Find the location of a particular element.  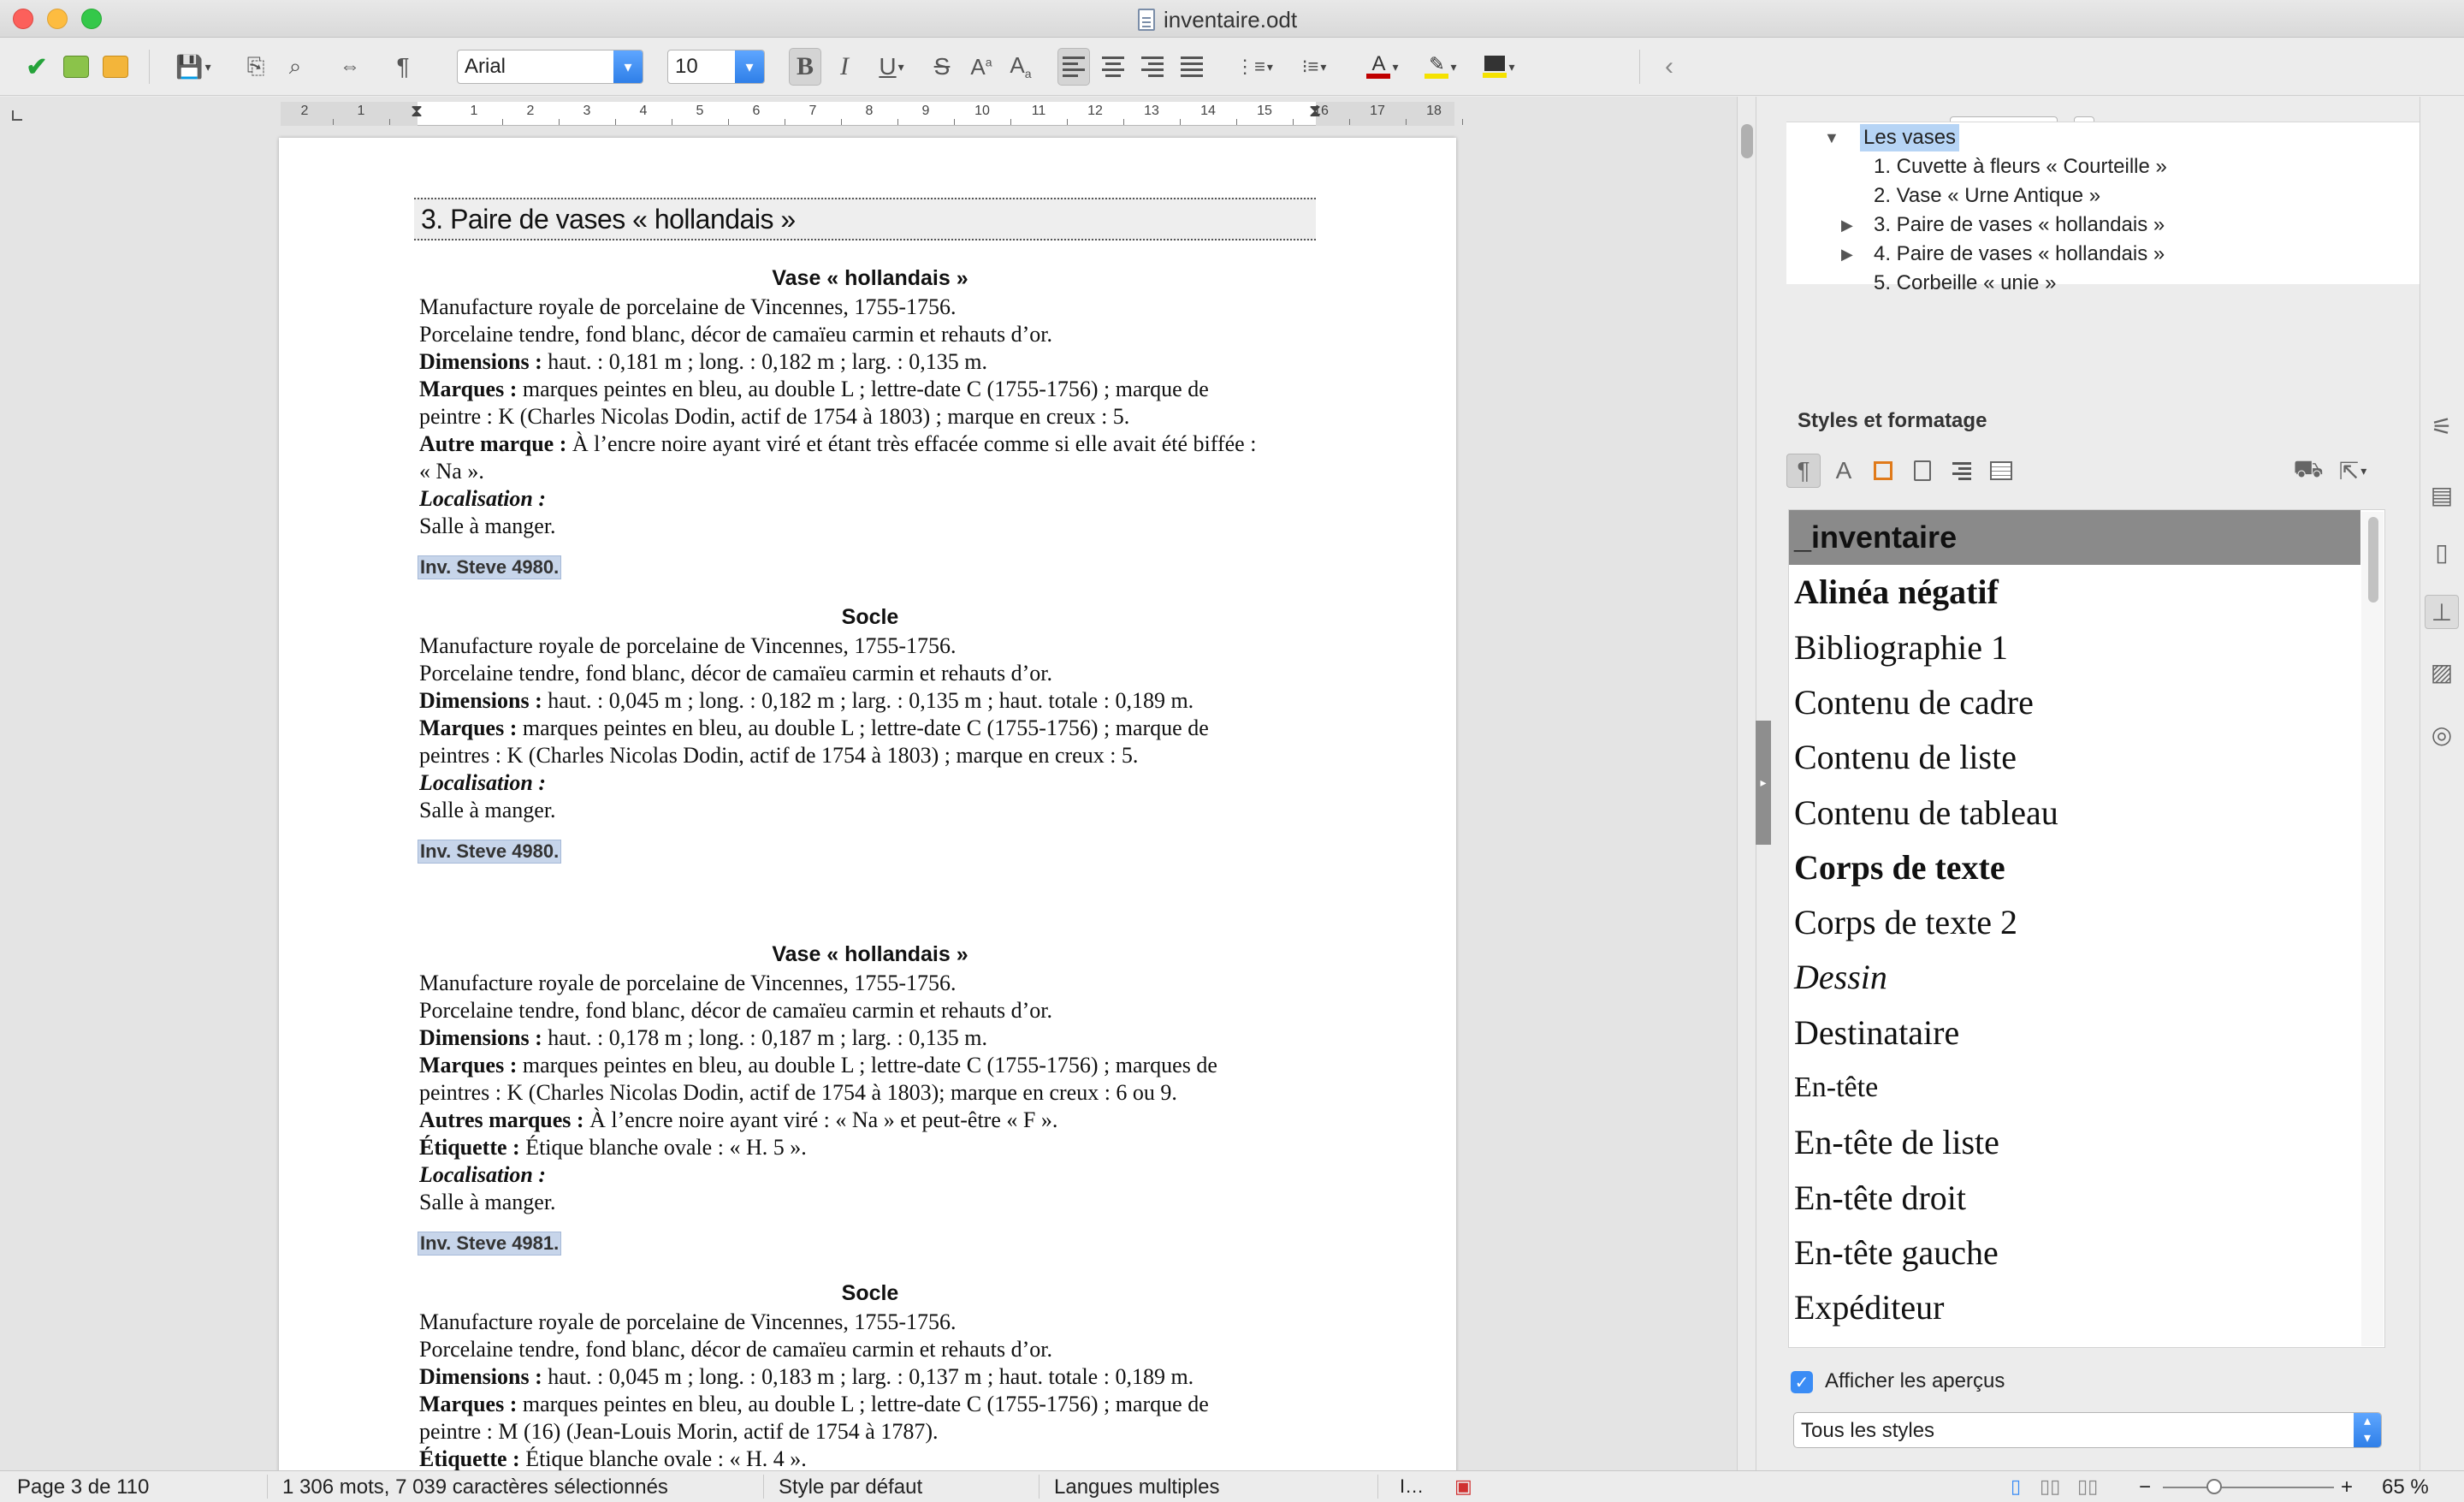

book-view-icon: ▯▯ is located at coordinates (2087, 1486).